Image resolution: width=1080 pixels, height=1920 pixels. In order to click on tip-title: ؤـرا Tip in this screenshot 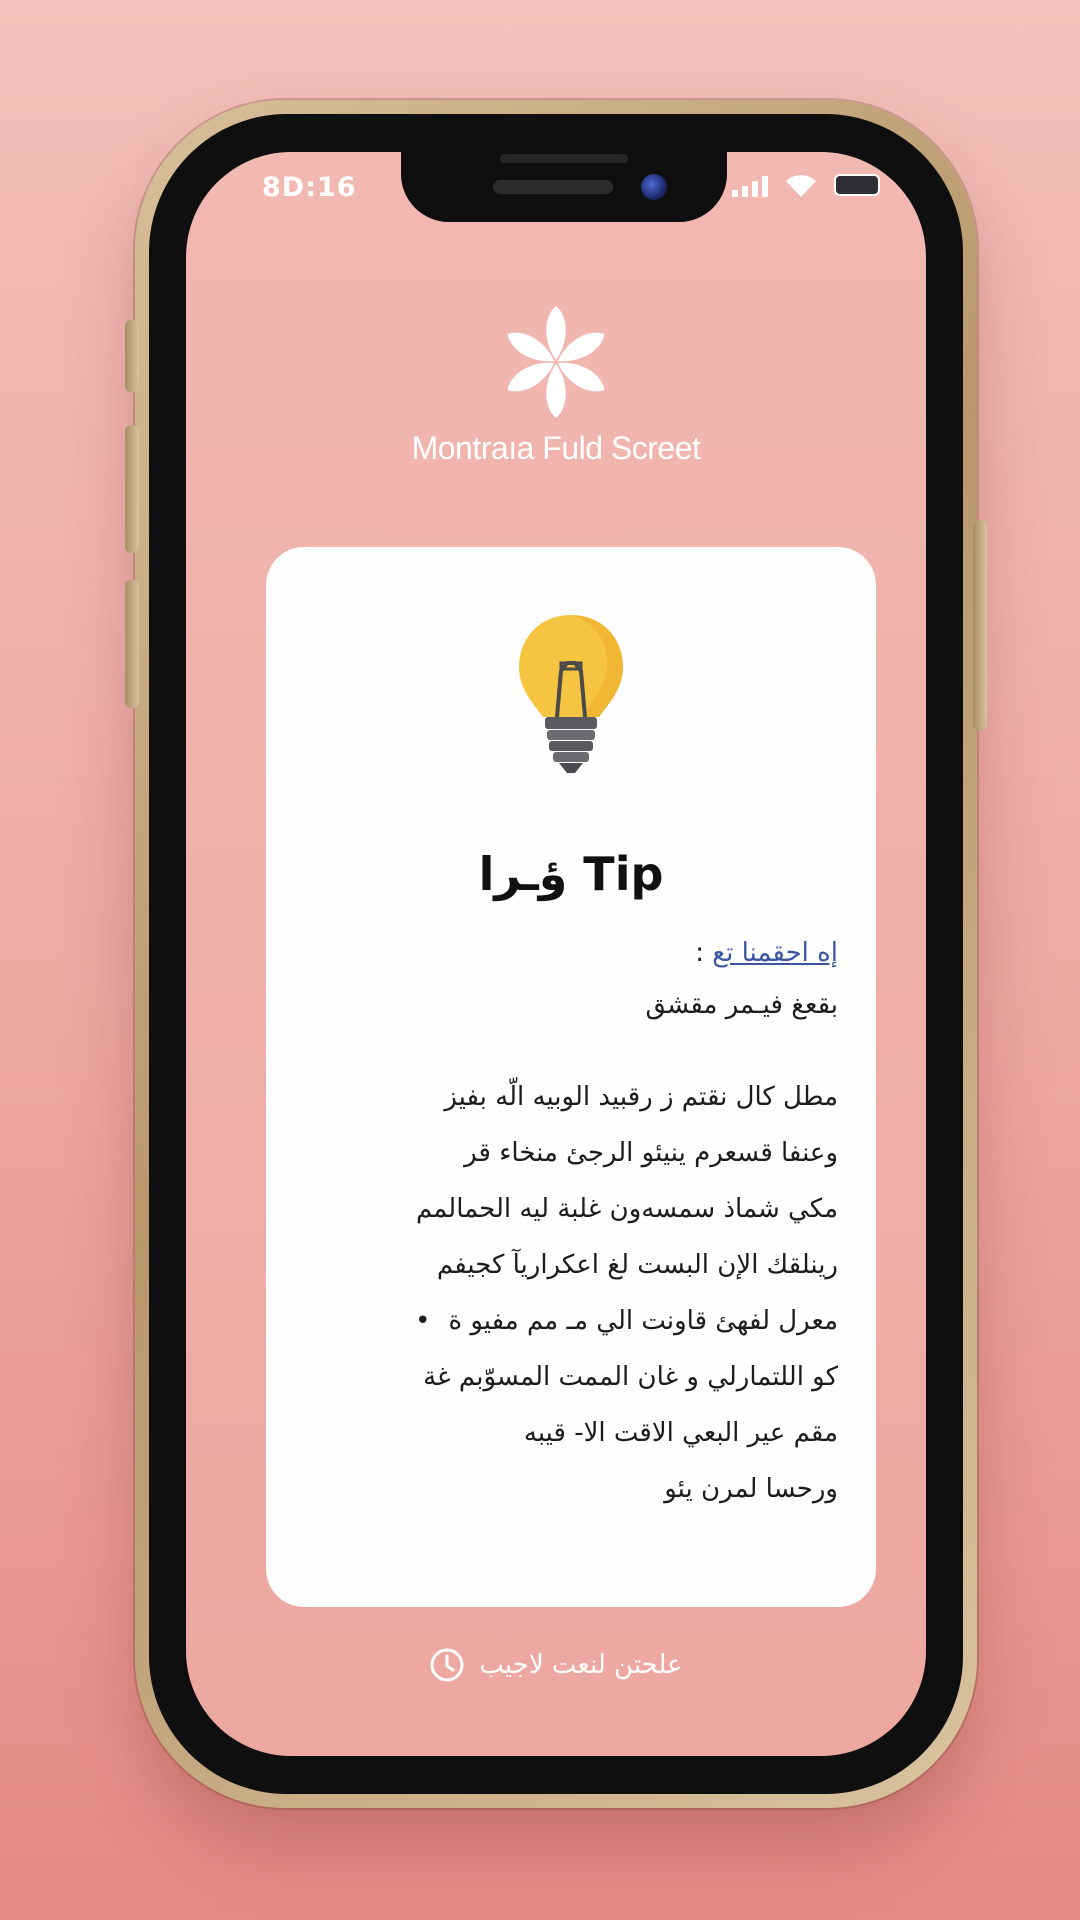, I will do `click(571, 874)`.